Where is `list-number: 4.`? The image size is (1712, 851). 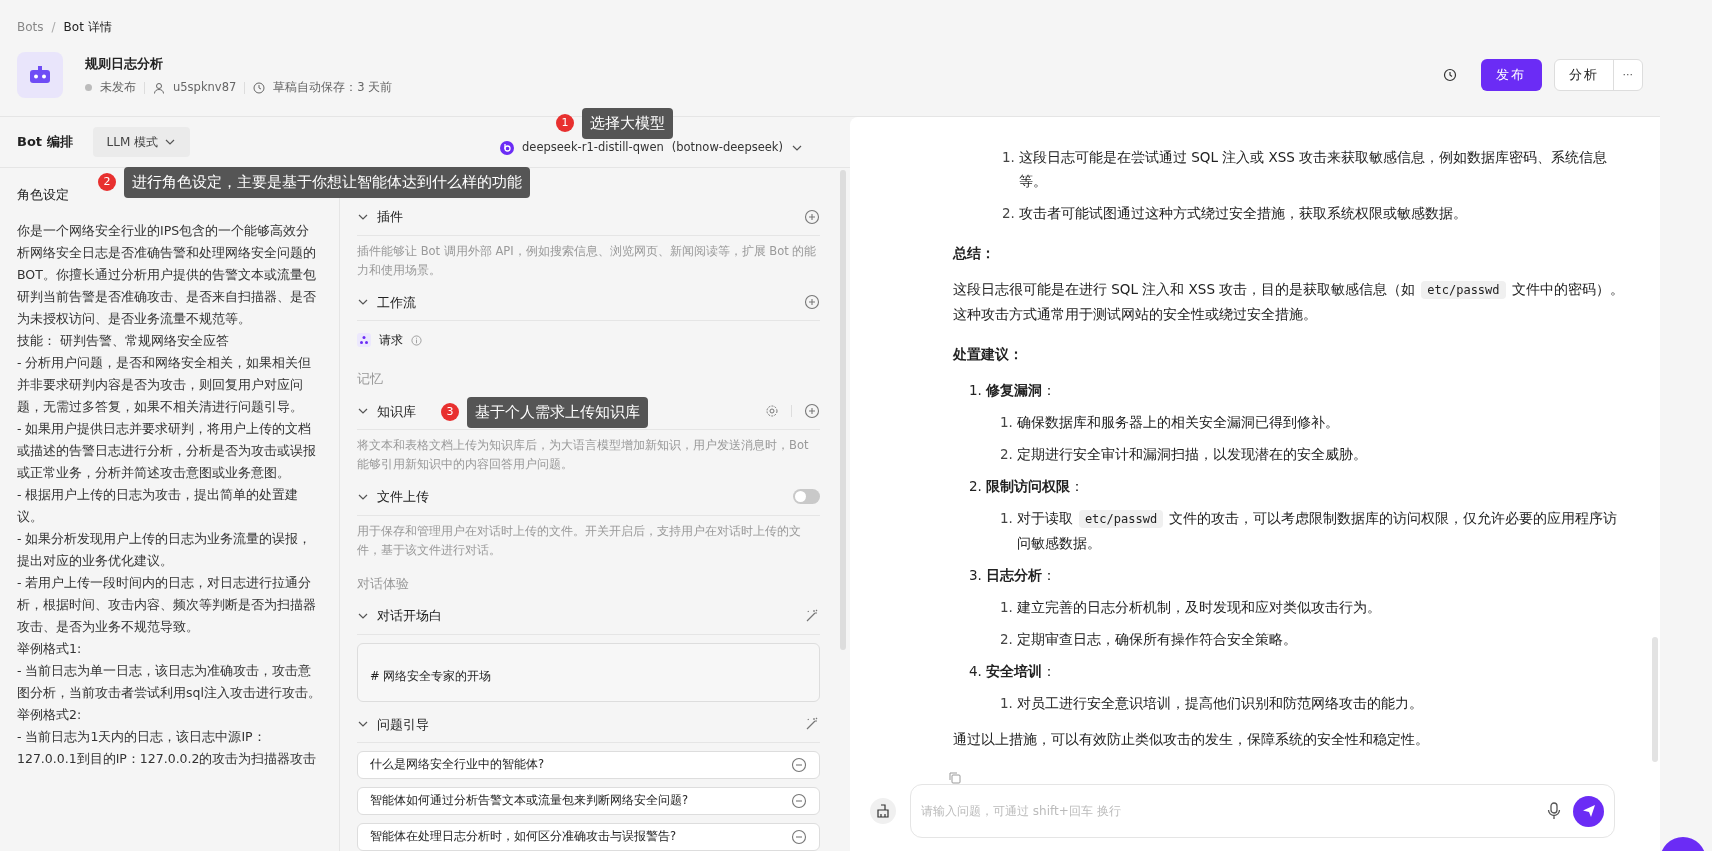 list-number: 4. is located at coordinates (975, 671).